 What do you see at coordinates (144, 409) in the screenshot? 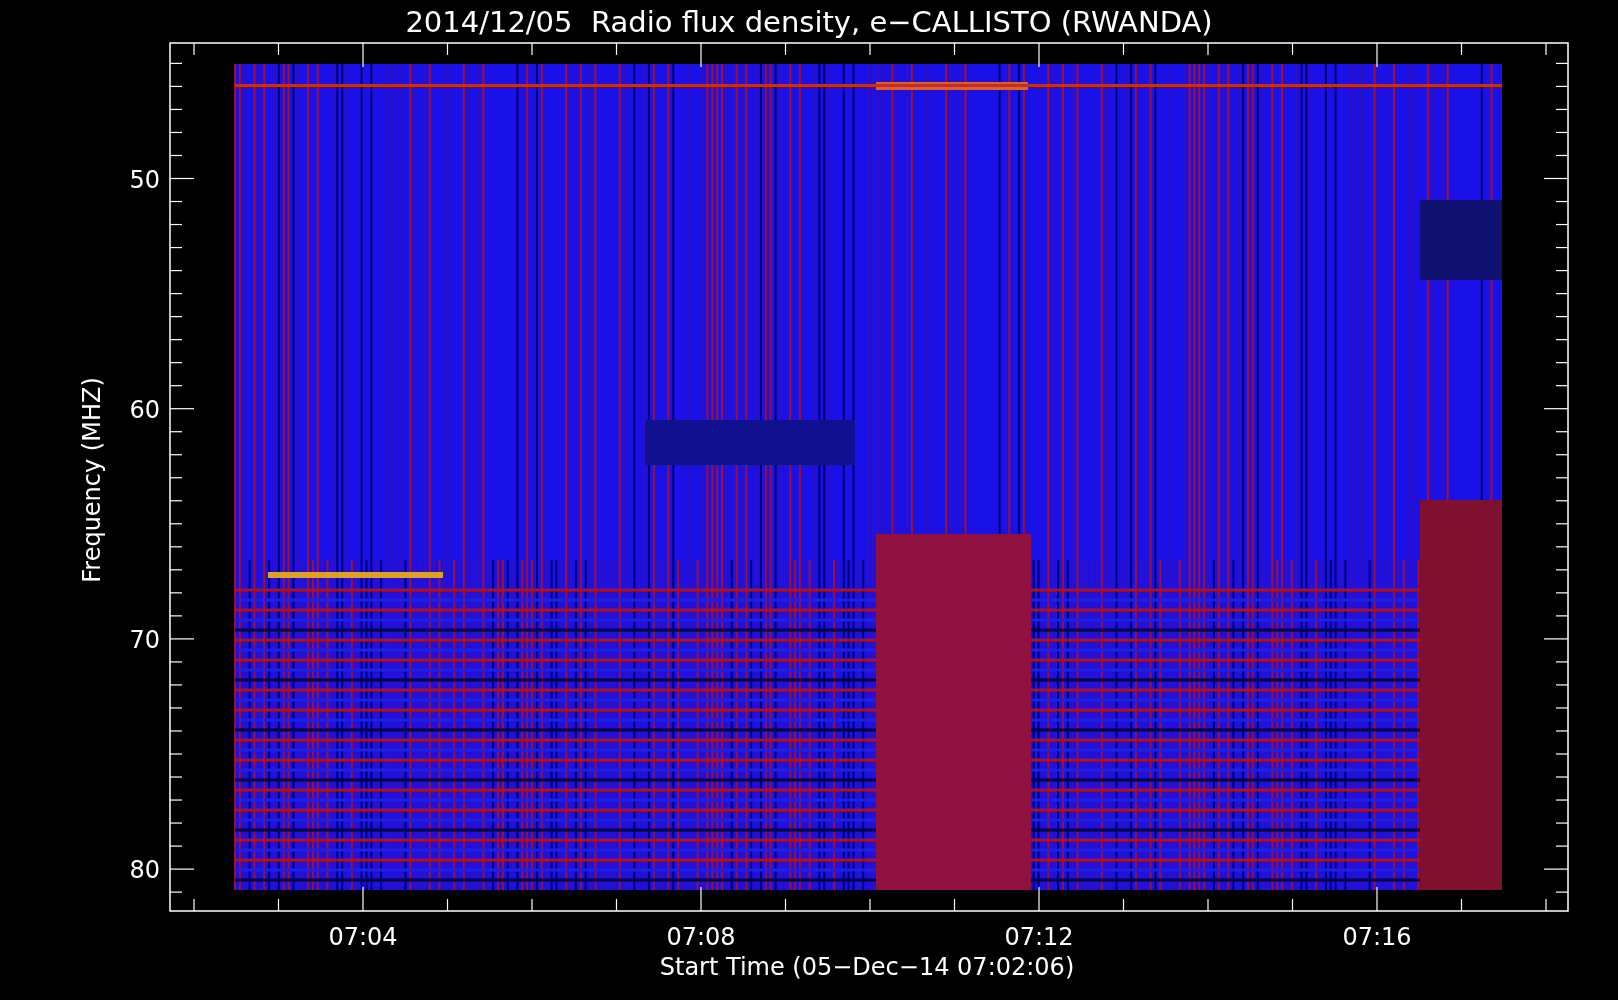
I see `y-tick-label: 60` at bounding box center [144, 409].